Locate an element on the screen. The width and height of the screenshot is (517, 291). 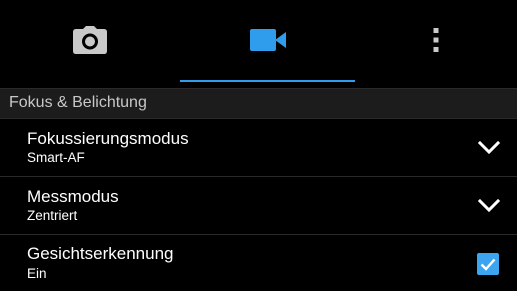
tab-more-options is located at coordinates (436, 42).